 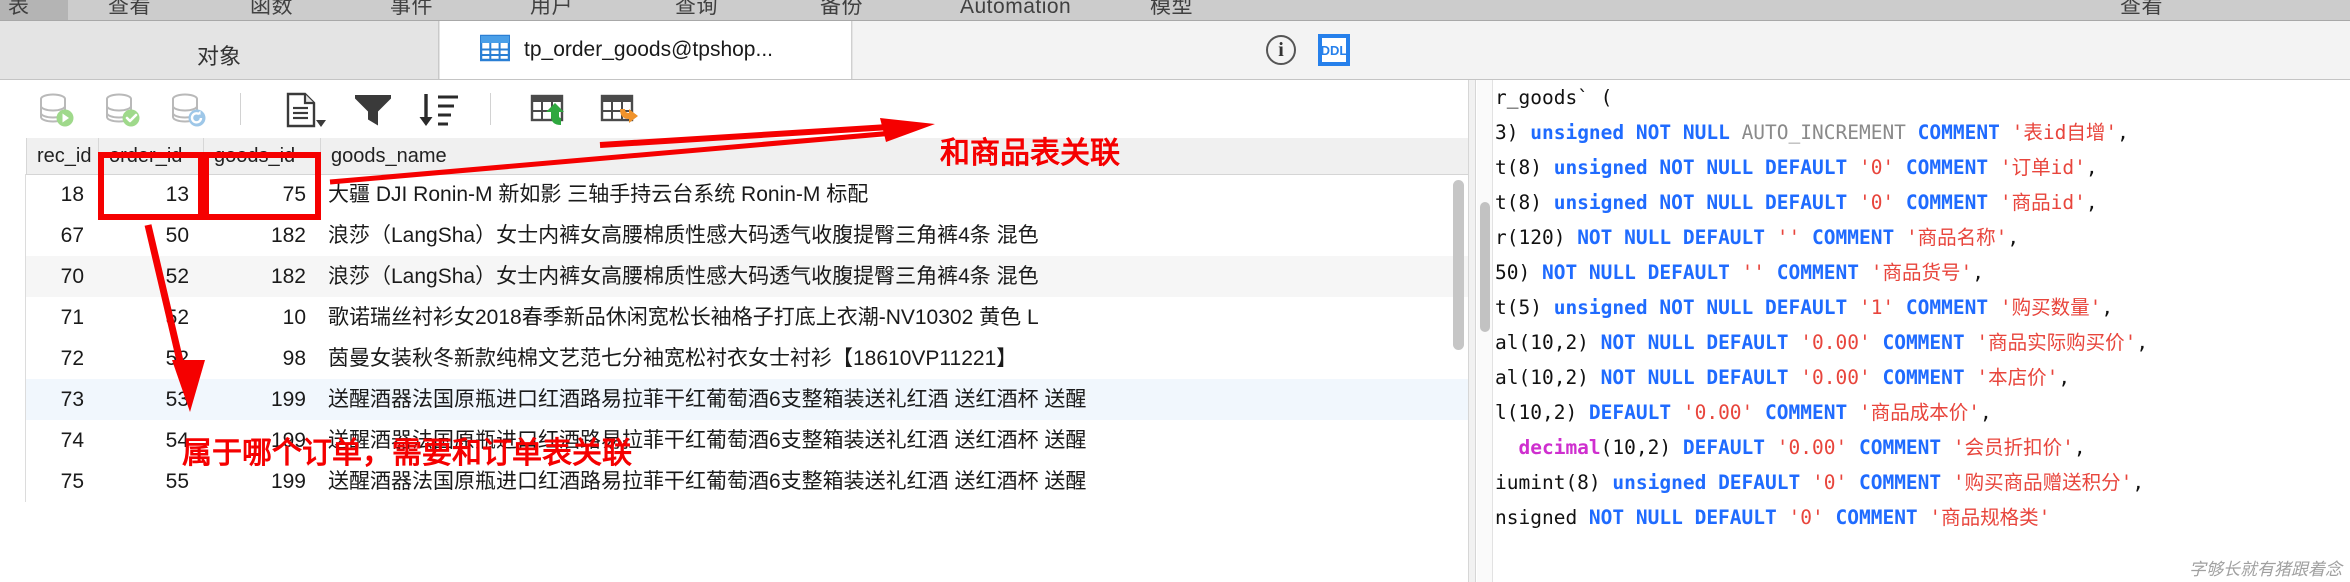 I want to click on cell-rec-id: 73, so click(x=62, y=399).